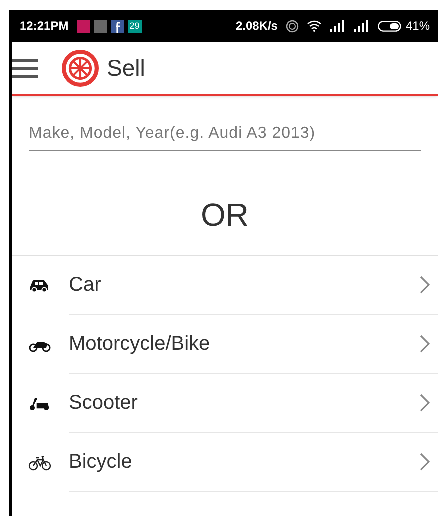  What do you see at coordinates (25, 68) in the screenshot?
I see `menu-icon` at bounding box center [25, 68].